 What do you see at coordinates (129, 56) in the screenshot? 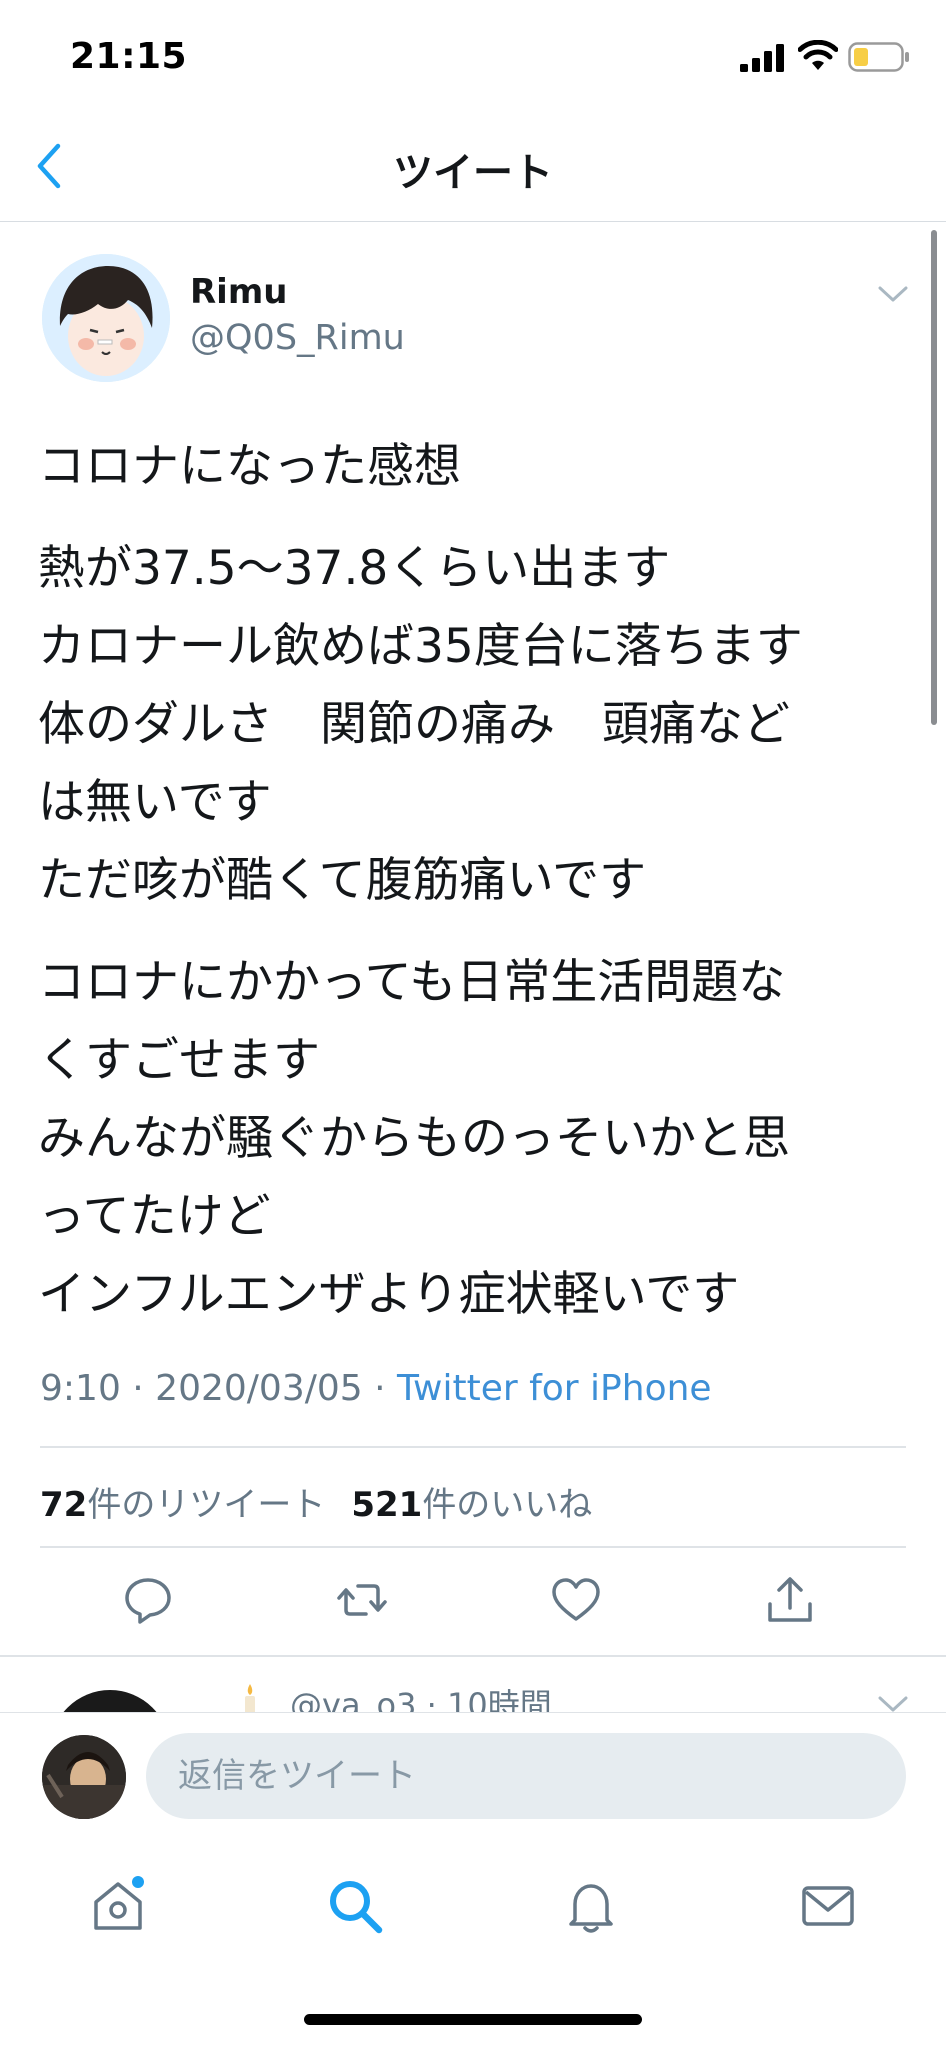
I see `status-time: 21:15` at bounding box center [129, 56].